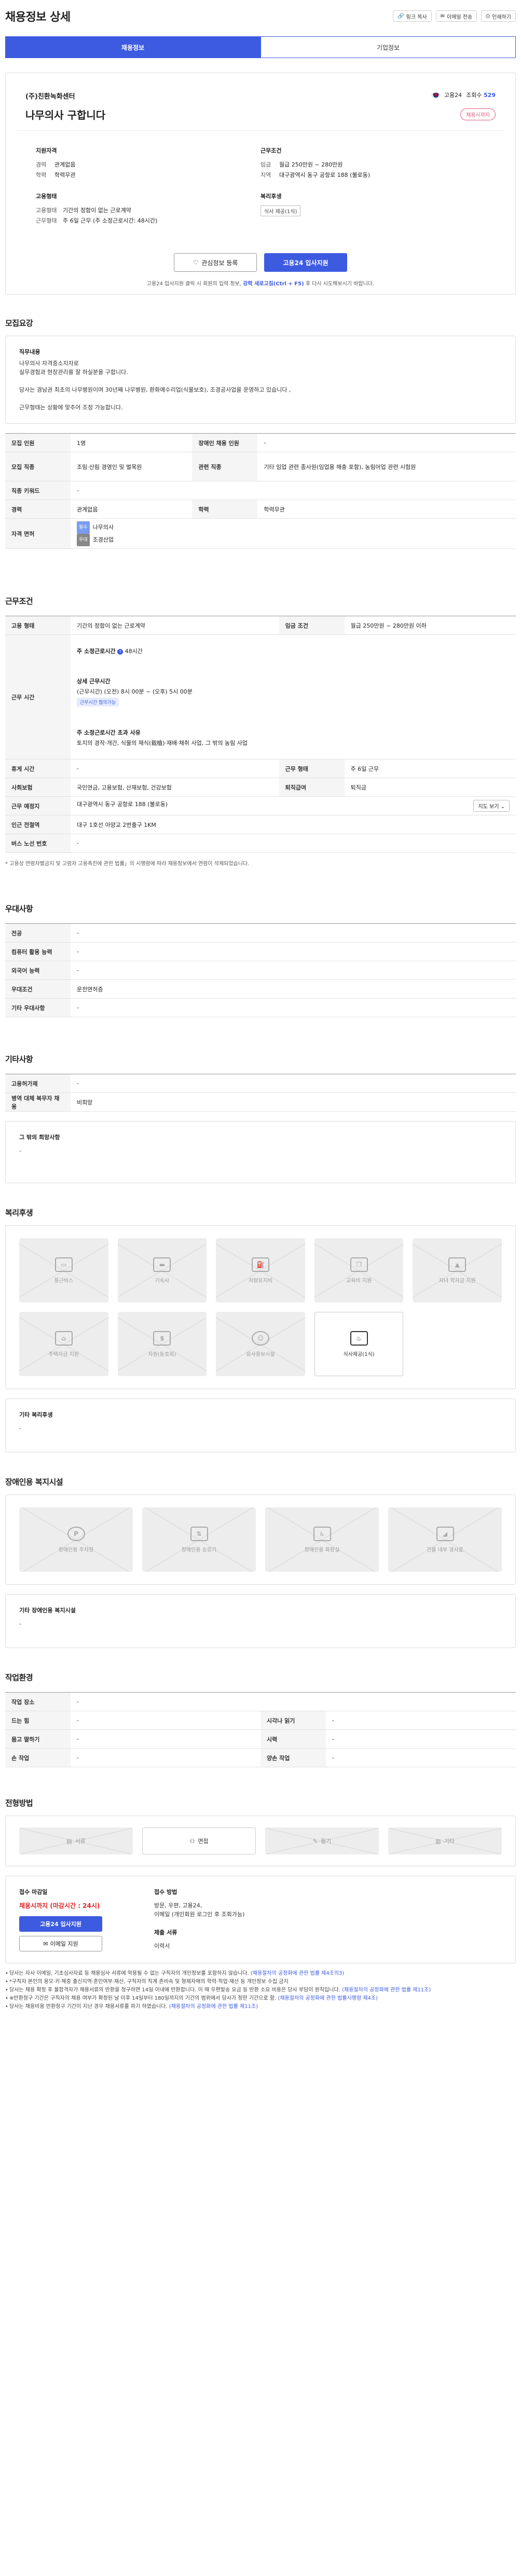 Image resolution: width=521 pixels, height=2576 pixels. Describe the element at coordinates (120, 652) in the screenshot. I see `info-icon: ?` at that location.